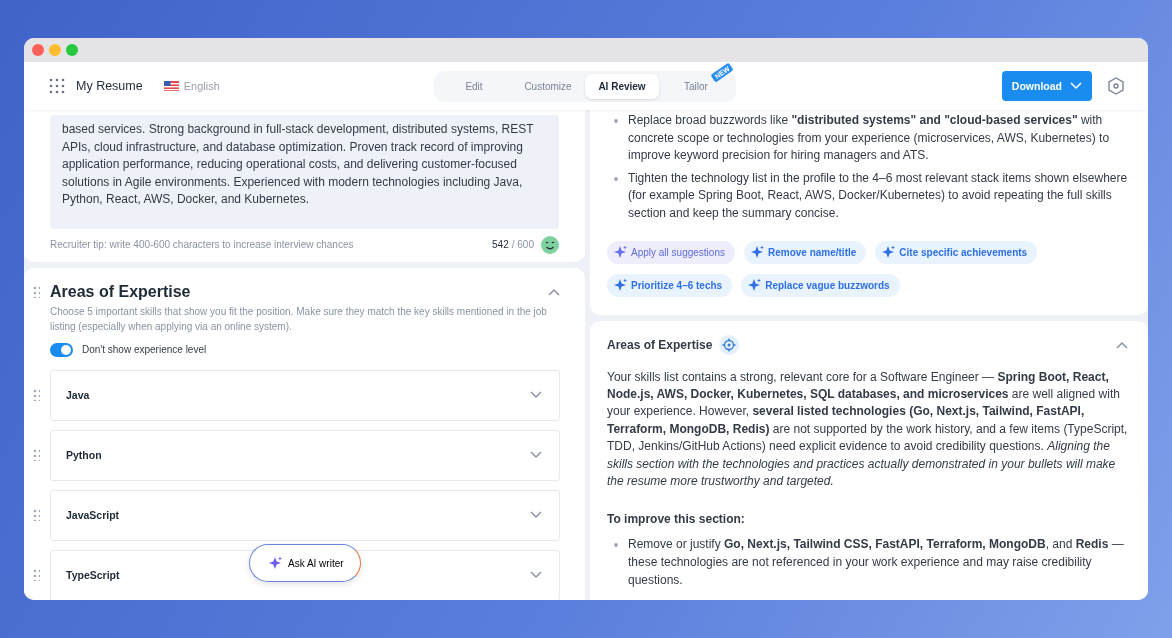  I want to click on flag-icon, so click(171, 86).